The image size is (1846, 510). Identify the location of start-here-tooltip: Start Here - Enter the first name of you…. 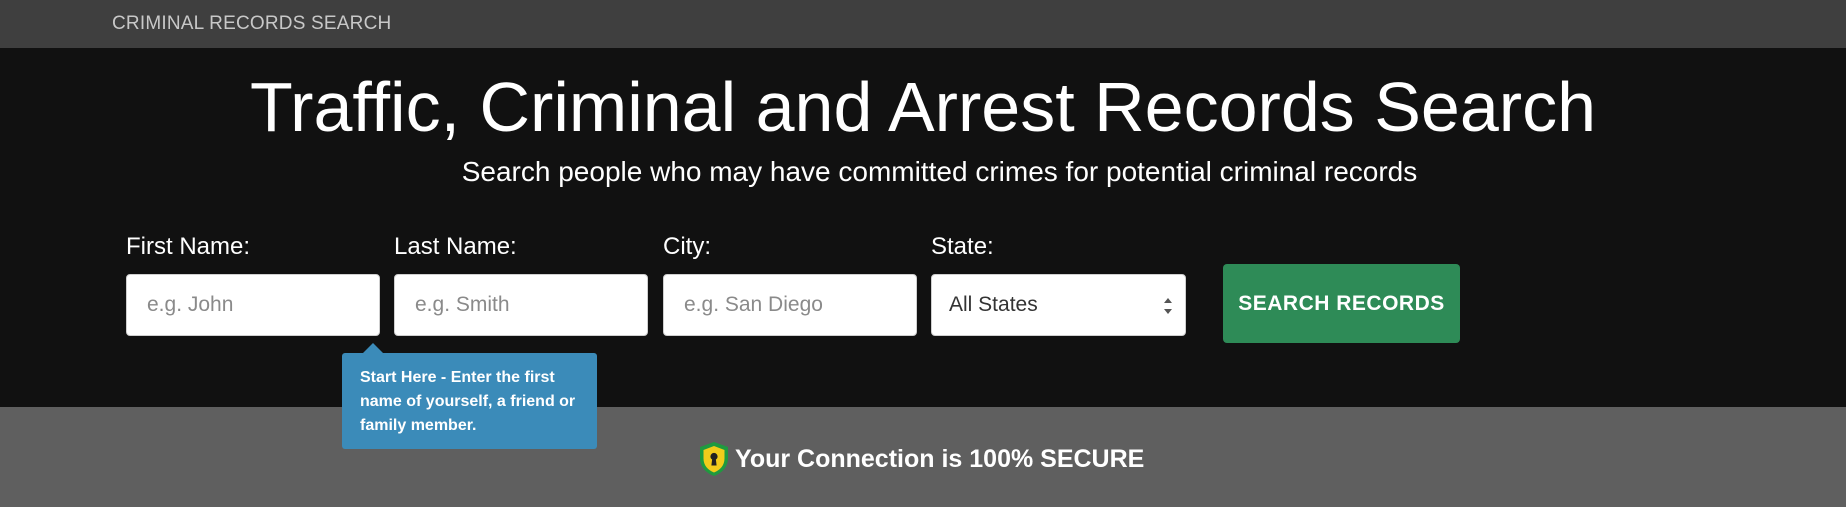
(469, 396).